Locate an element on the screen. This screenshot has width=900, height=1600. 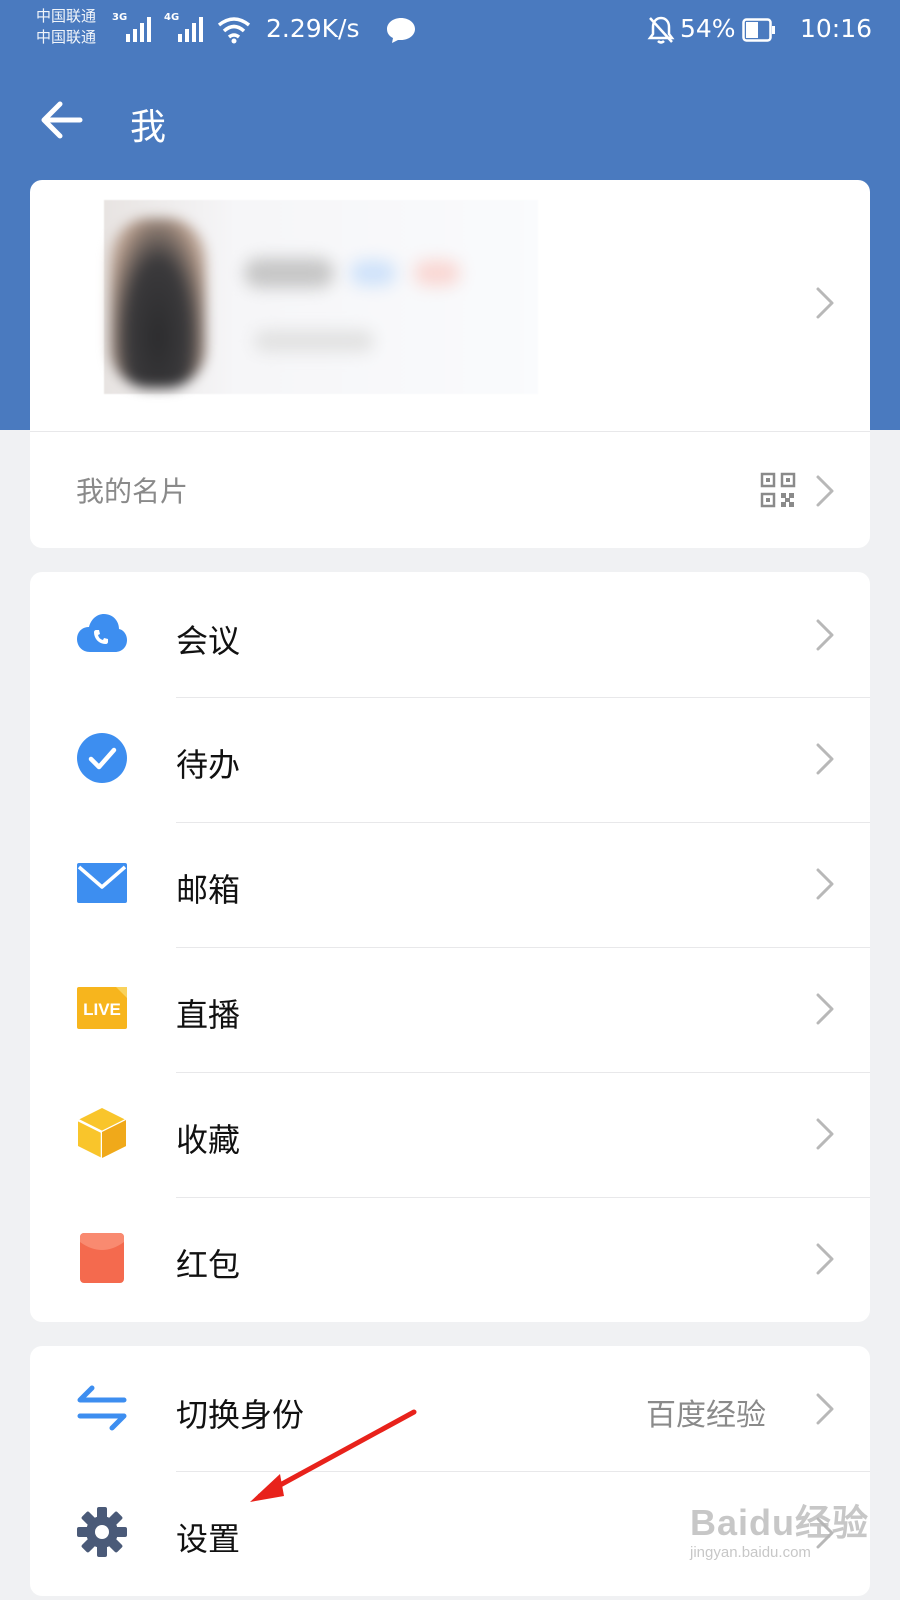
check-circle-icon is located at coordinates (102, 758).